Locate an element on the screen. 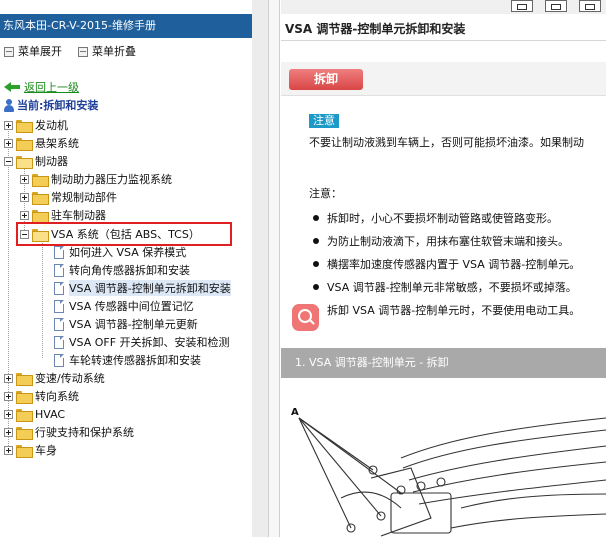 The height and width of the screenshot is (537, 606). tree-item-steering: 转向系统 is located at coordinates (41, 396).